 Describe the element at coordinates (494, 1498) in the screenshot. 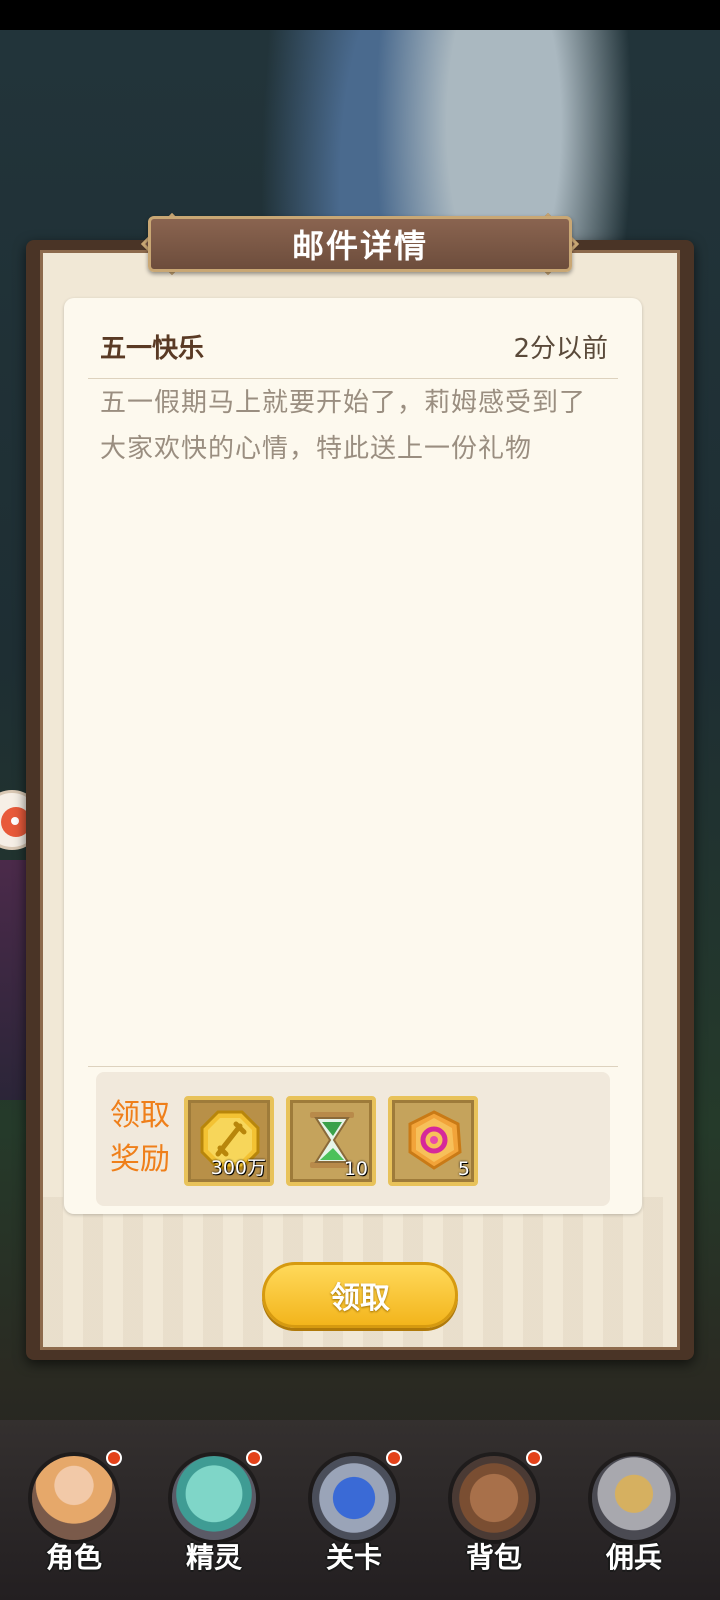

I see `backpack-icon` at that location.